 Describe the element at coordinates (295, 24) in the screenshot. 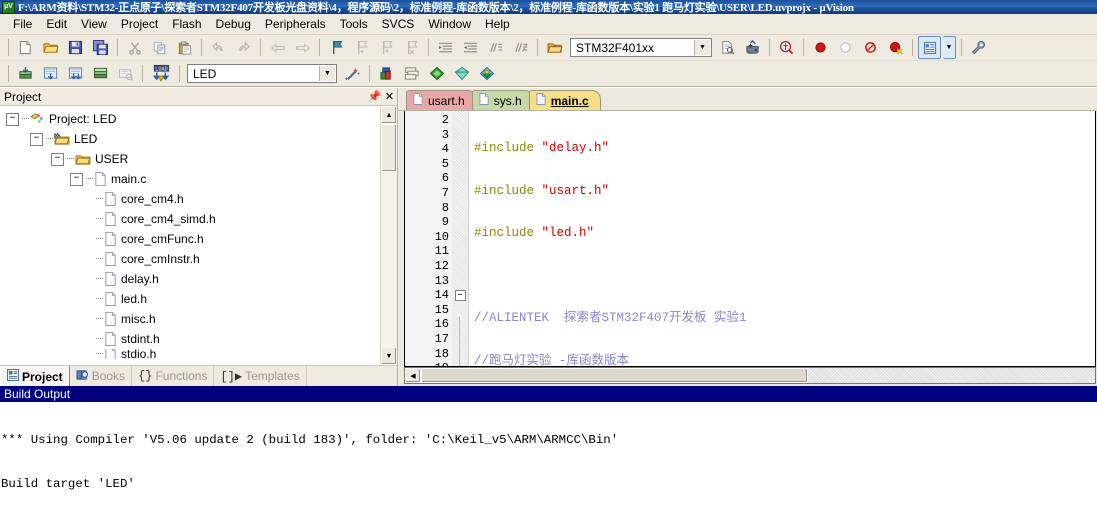

I see `menu-peripherals: Peripherals` at that location.